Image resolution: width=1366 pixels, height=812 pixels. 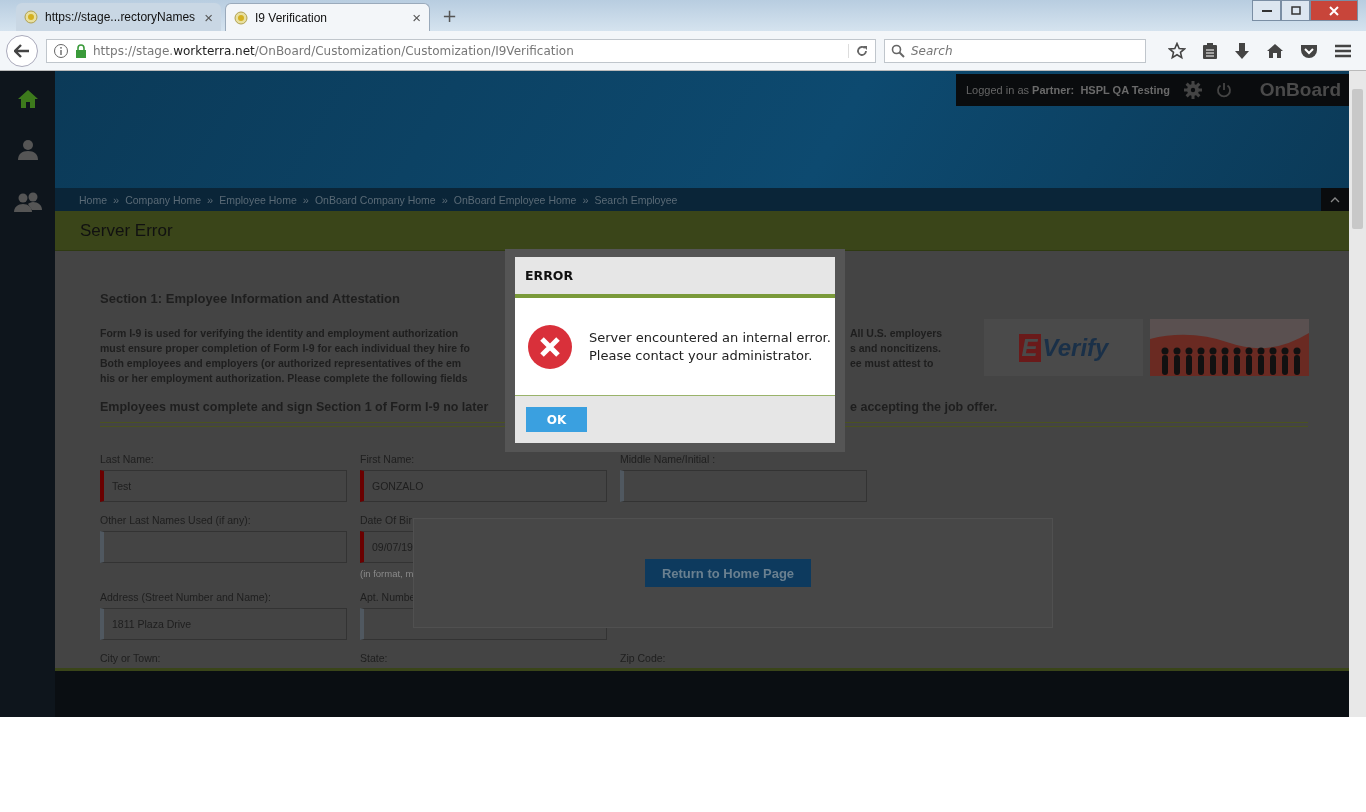 What do you see at coordinates (1210, 50) in the screenshot?
I see `clipboard-icon` at bounding box center [1210, 50].